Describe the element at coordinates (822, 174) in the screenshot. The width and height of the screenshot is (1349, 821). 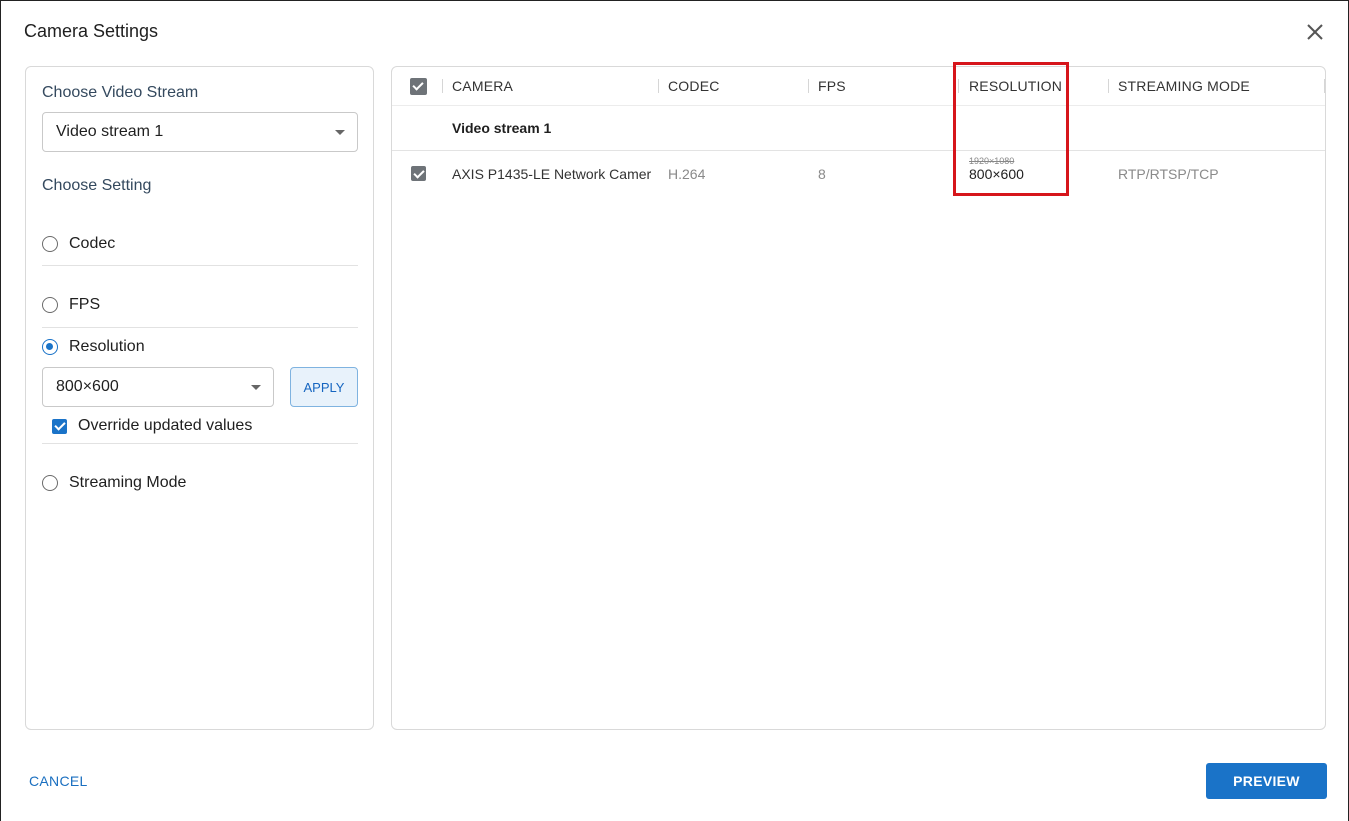
I see `fps-value: 8` at that location.